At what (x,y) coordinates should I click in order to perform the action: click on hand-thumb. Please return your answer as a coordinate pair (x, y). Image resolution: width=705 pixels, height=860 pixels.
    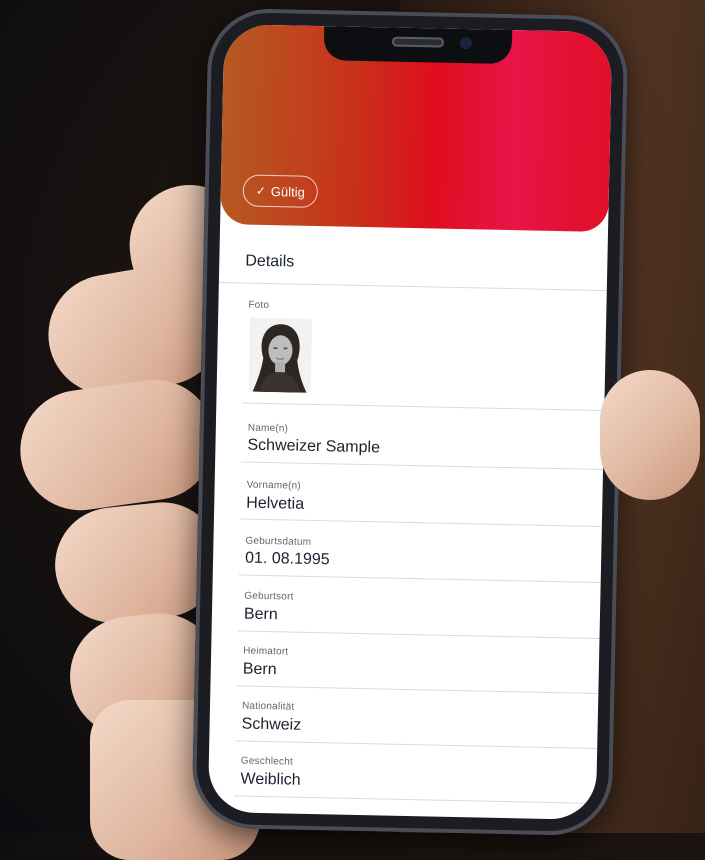
    Looking at the image, I should click on (650, 435).